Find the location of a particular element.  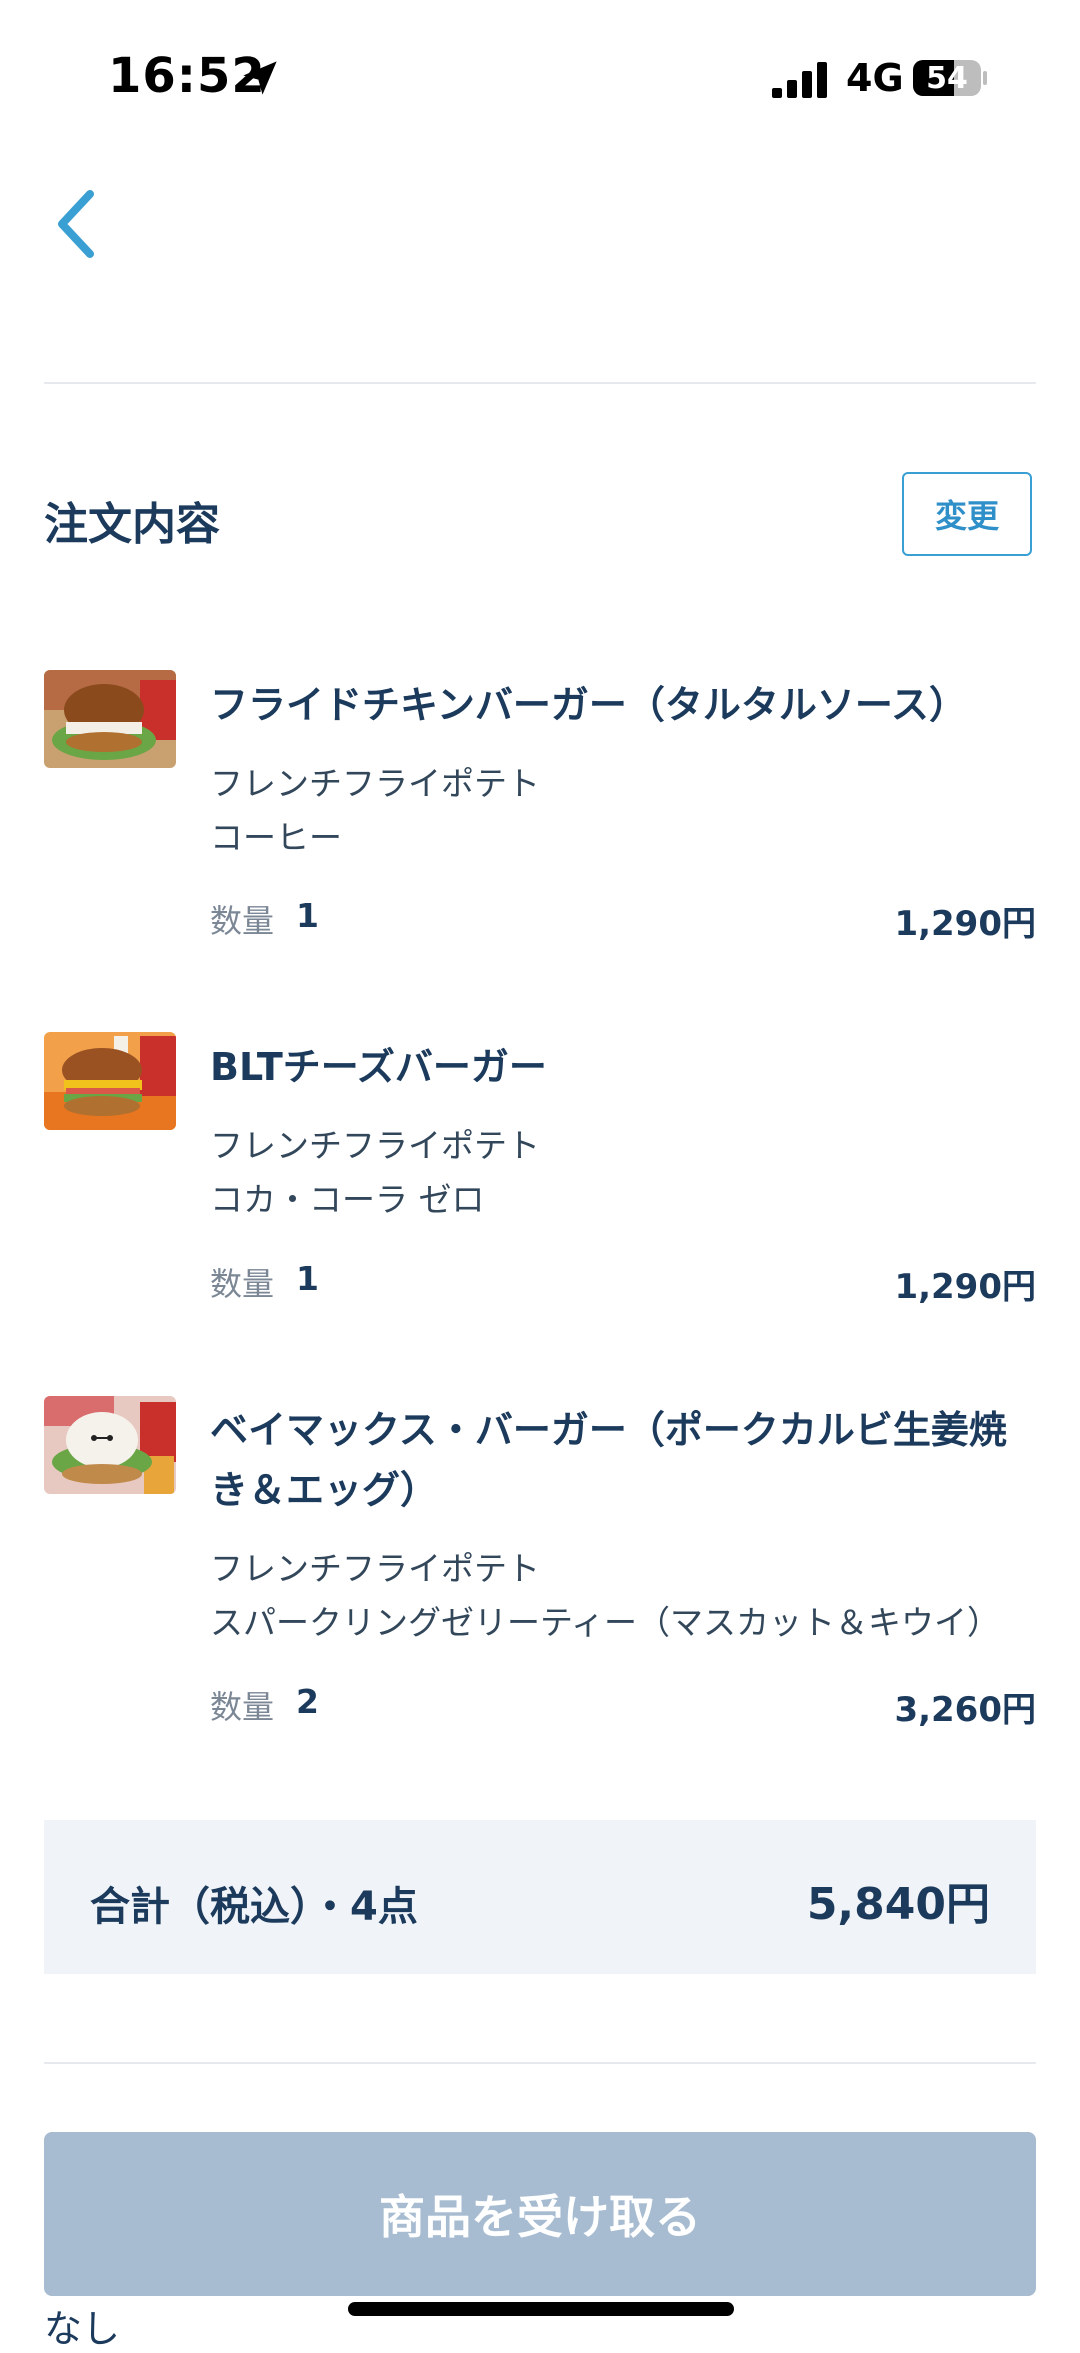

item-1-price: 1,290円 is located at coordinates (965, 924).